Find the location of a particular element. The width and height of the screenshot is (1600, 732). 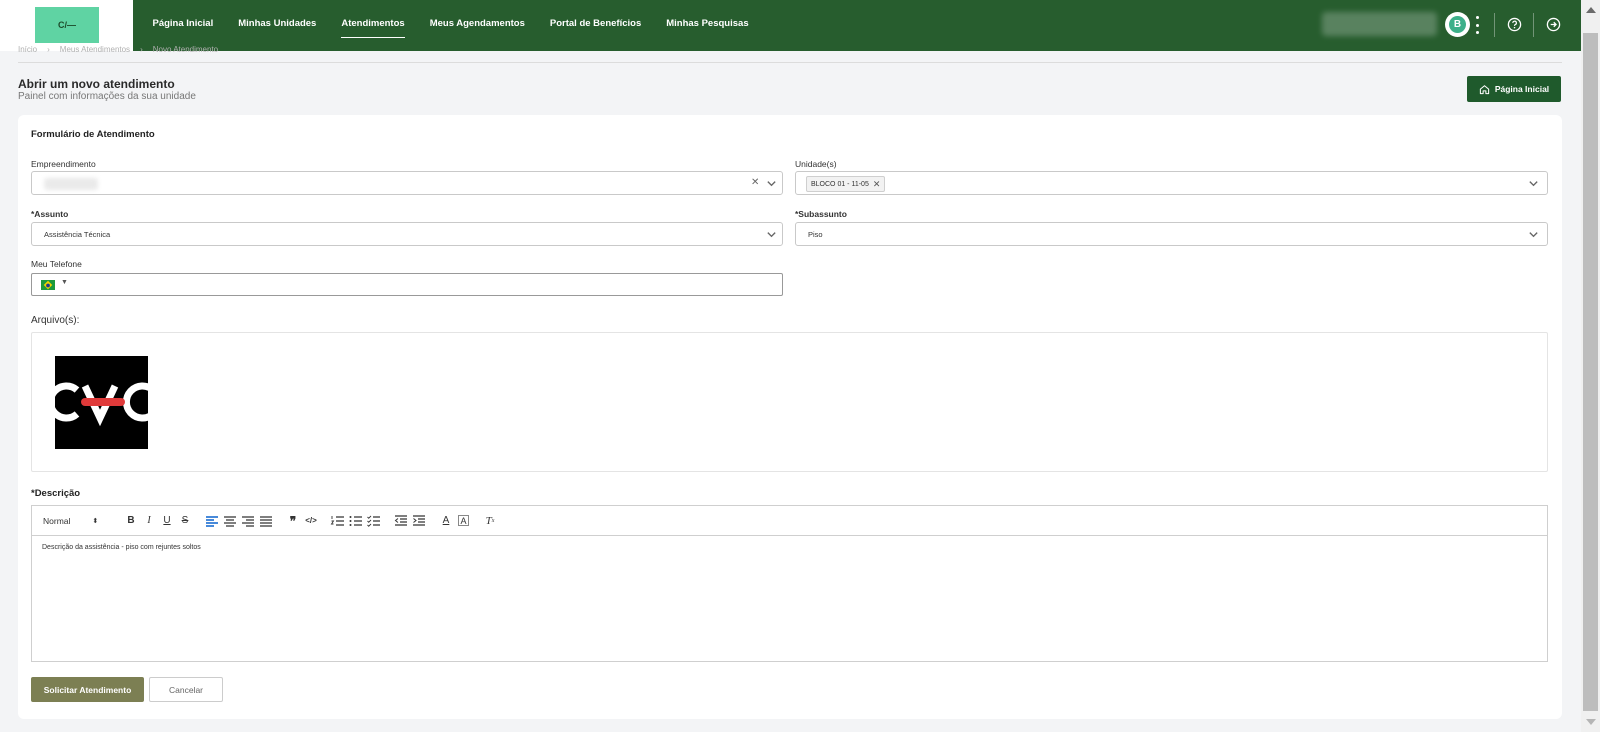

nav-item-minhas-unidades: Minhas Unidades is located at coordinates (277, 25).